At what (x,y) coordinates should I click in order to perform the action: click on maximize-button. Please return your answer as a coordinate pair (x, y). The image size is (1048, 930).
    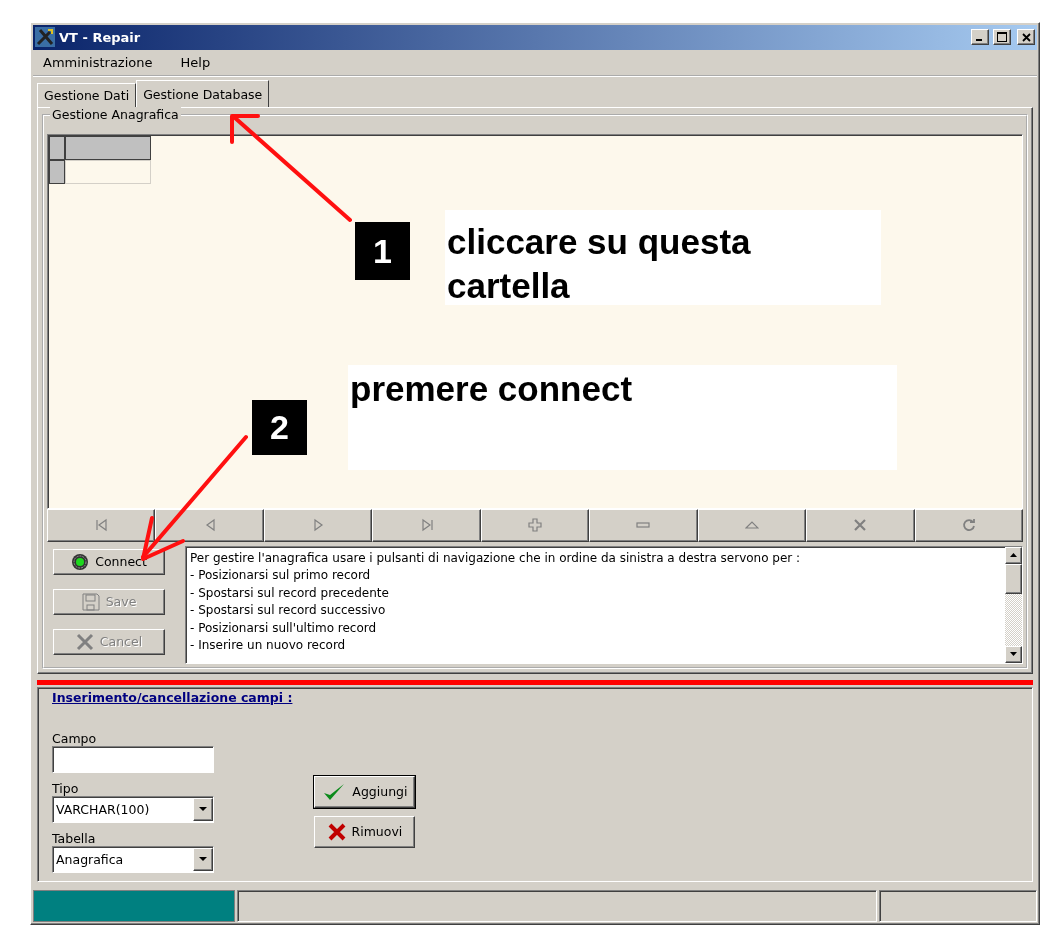
    Looking at the image, I should click on (1002, 37).